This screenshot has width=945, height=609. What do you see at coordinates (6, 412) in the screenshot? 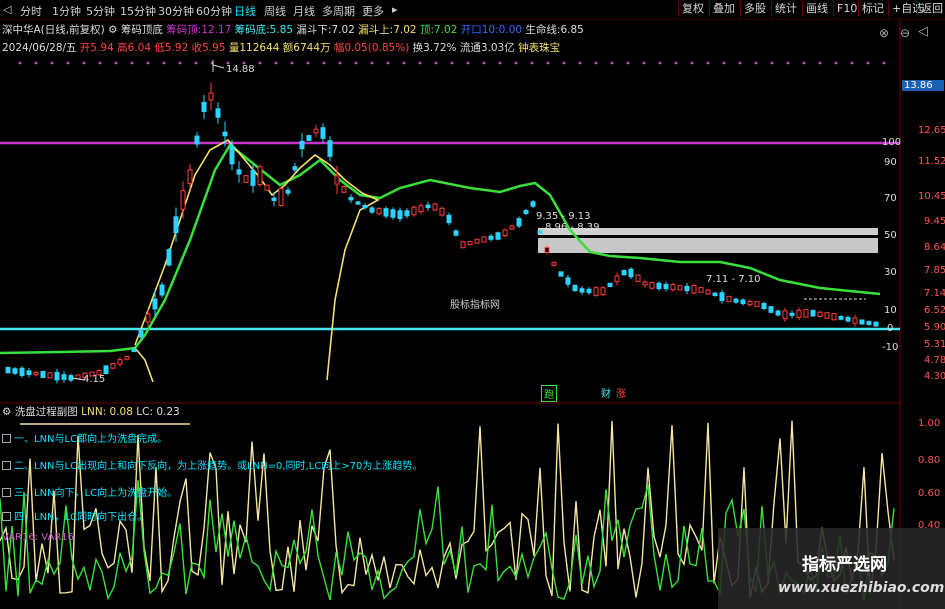
I see `sub-gear-icon: ⚙` at bounding box center [6, 412].